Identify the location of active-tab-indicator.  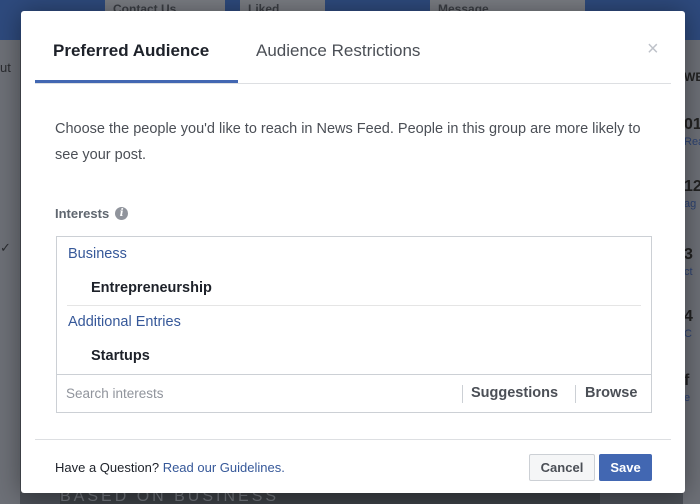
(136, 81).